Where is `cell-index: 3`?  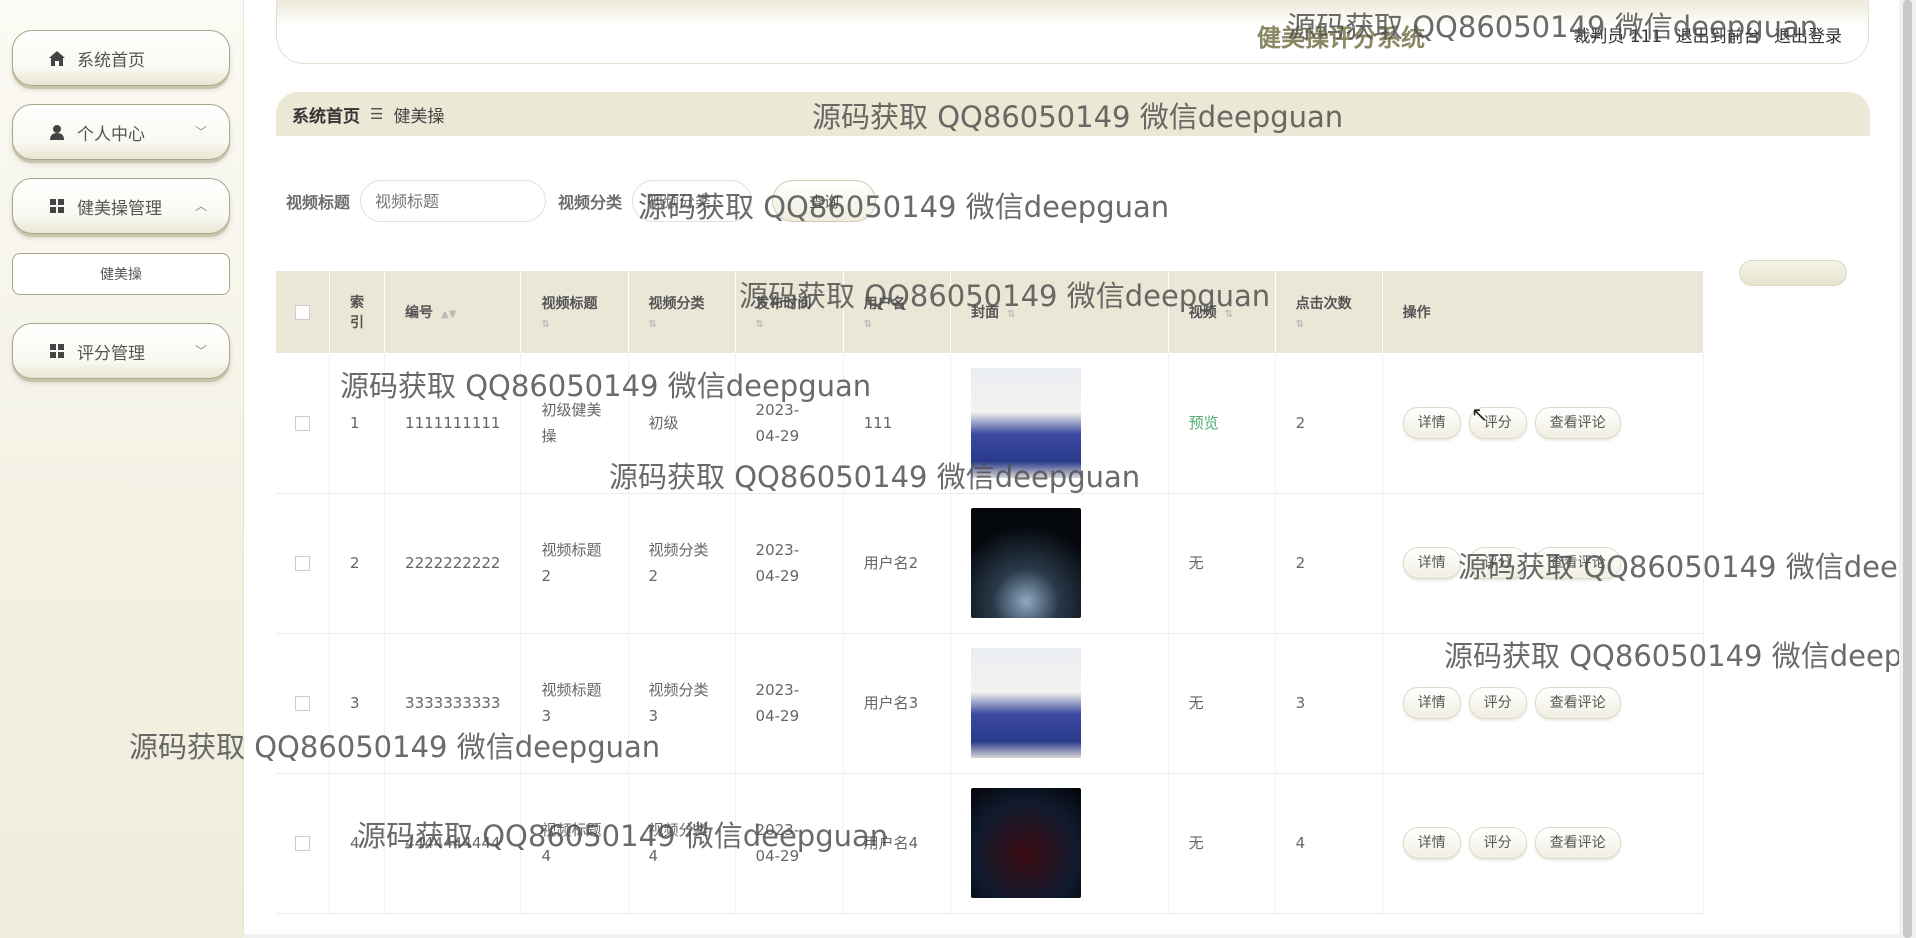 cell-index: 3 is located at coordinates (357, 703).